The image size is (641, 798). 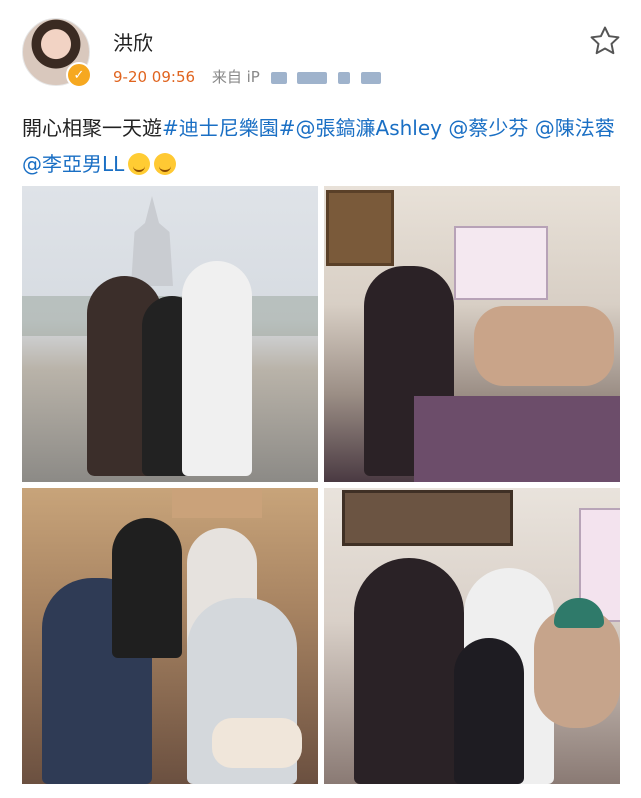 What do you see at coordinates (92, 128) in the screenshot?
I see `post-text-lead: 開心相聚一天遊` at bounding box center [92, 128].